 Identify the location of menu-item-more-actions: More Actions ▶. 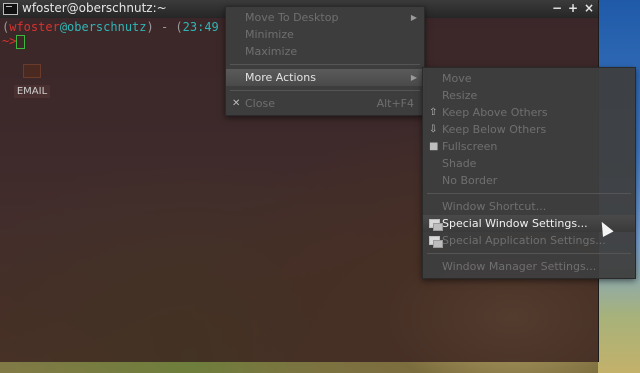
(325, 77).